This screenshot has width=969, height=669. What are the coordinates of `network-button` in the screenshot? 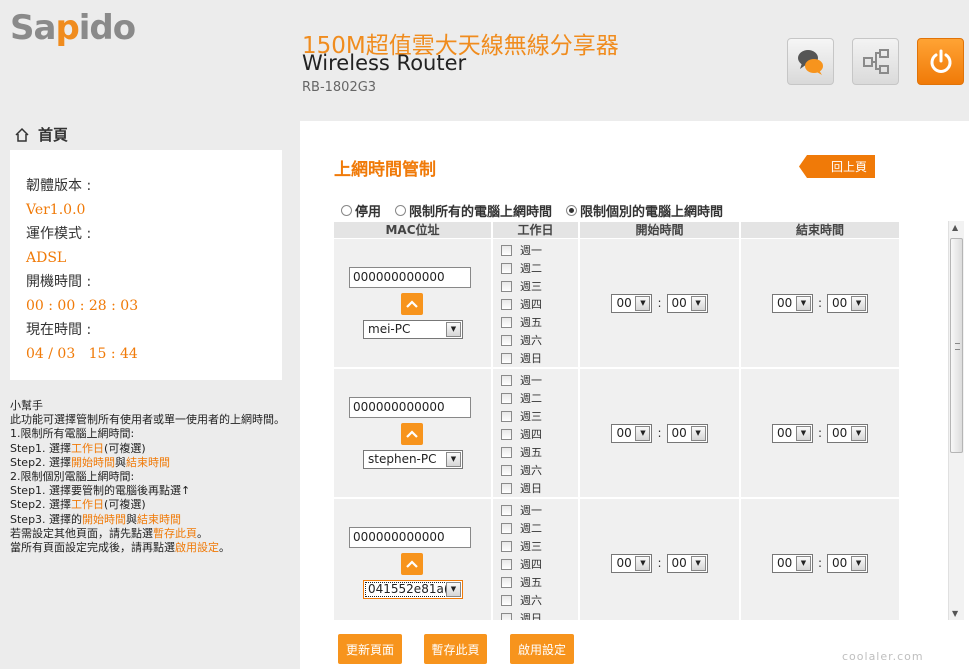 It's located at (875, 61).